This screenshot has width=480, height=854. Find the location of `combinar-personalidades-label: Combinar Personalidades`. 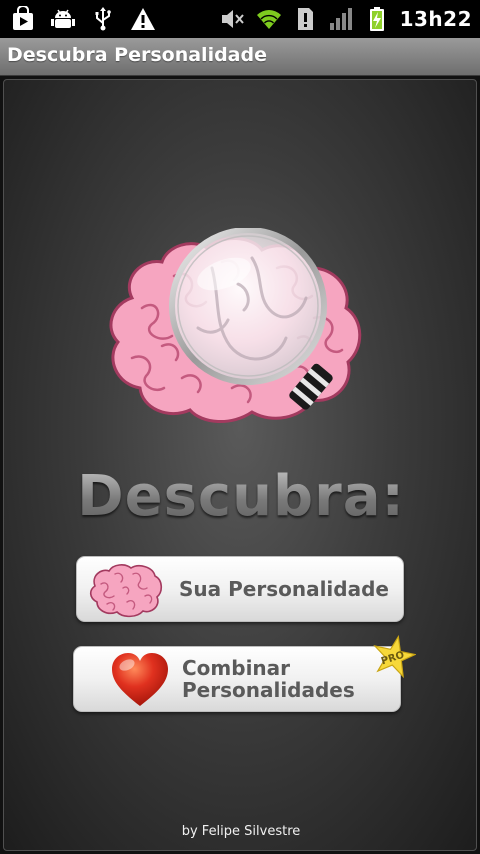

combinar-personalidades-label: Combinar Personalidades is located at coordinates (268, 679).